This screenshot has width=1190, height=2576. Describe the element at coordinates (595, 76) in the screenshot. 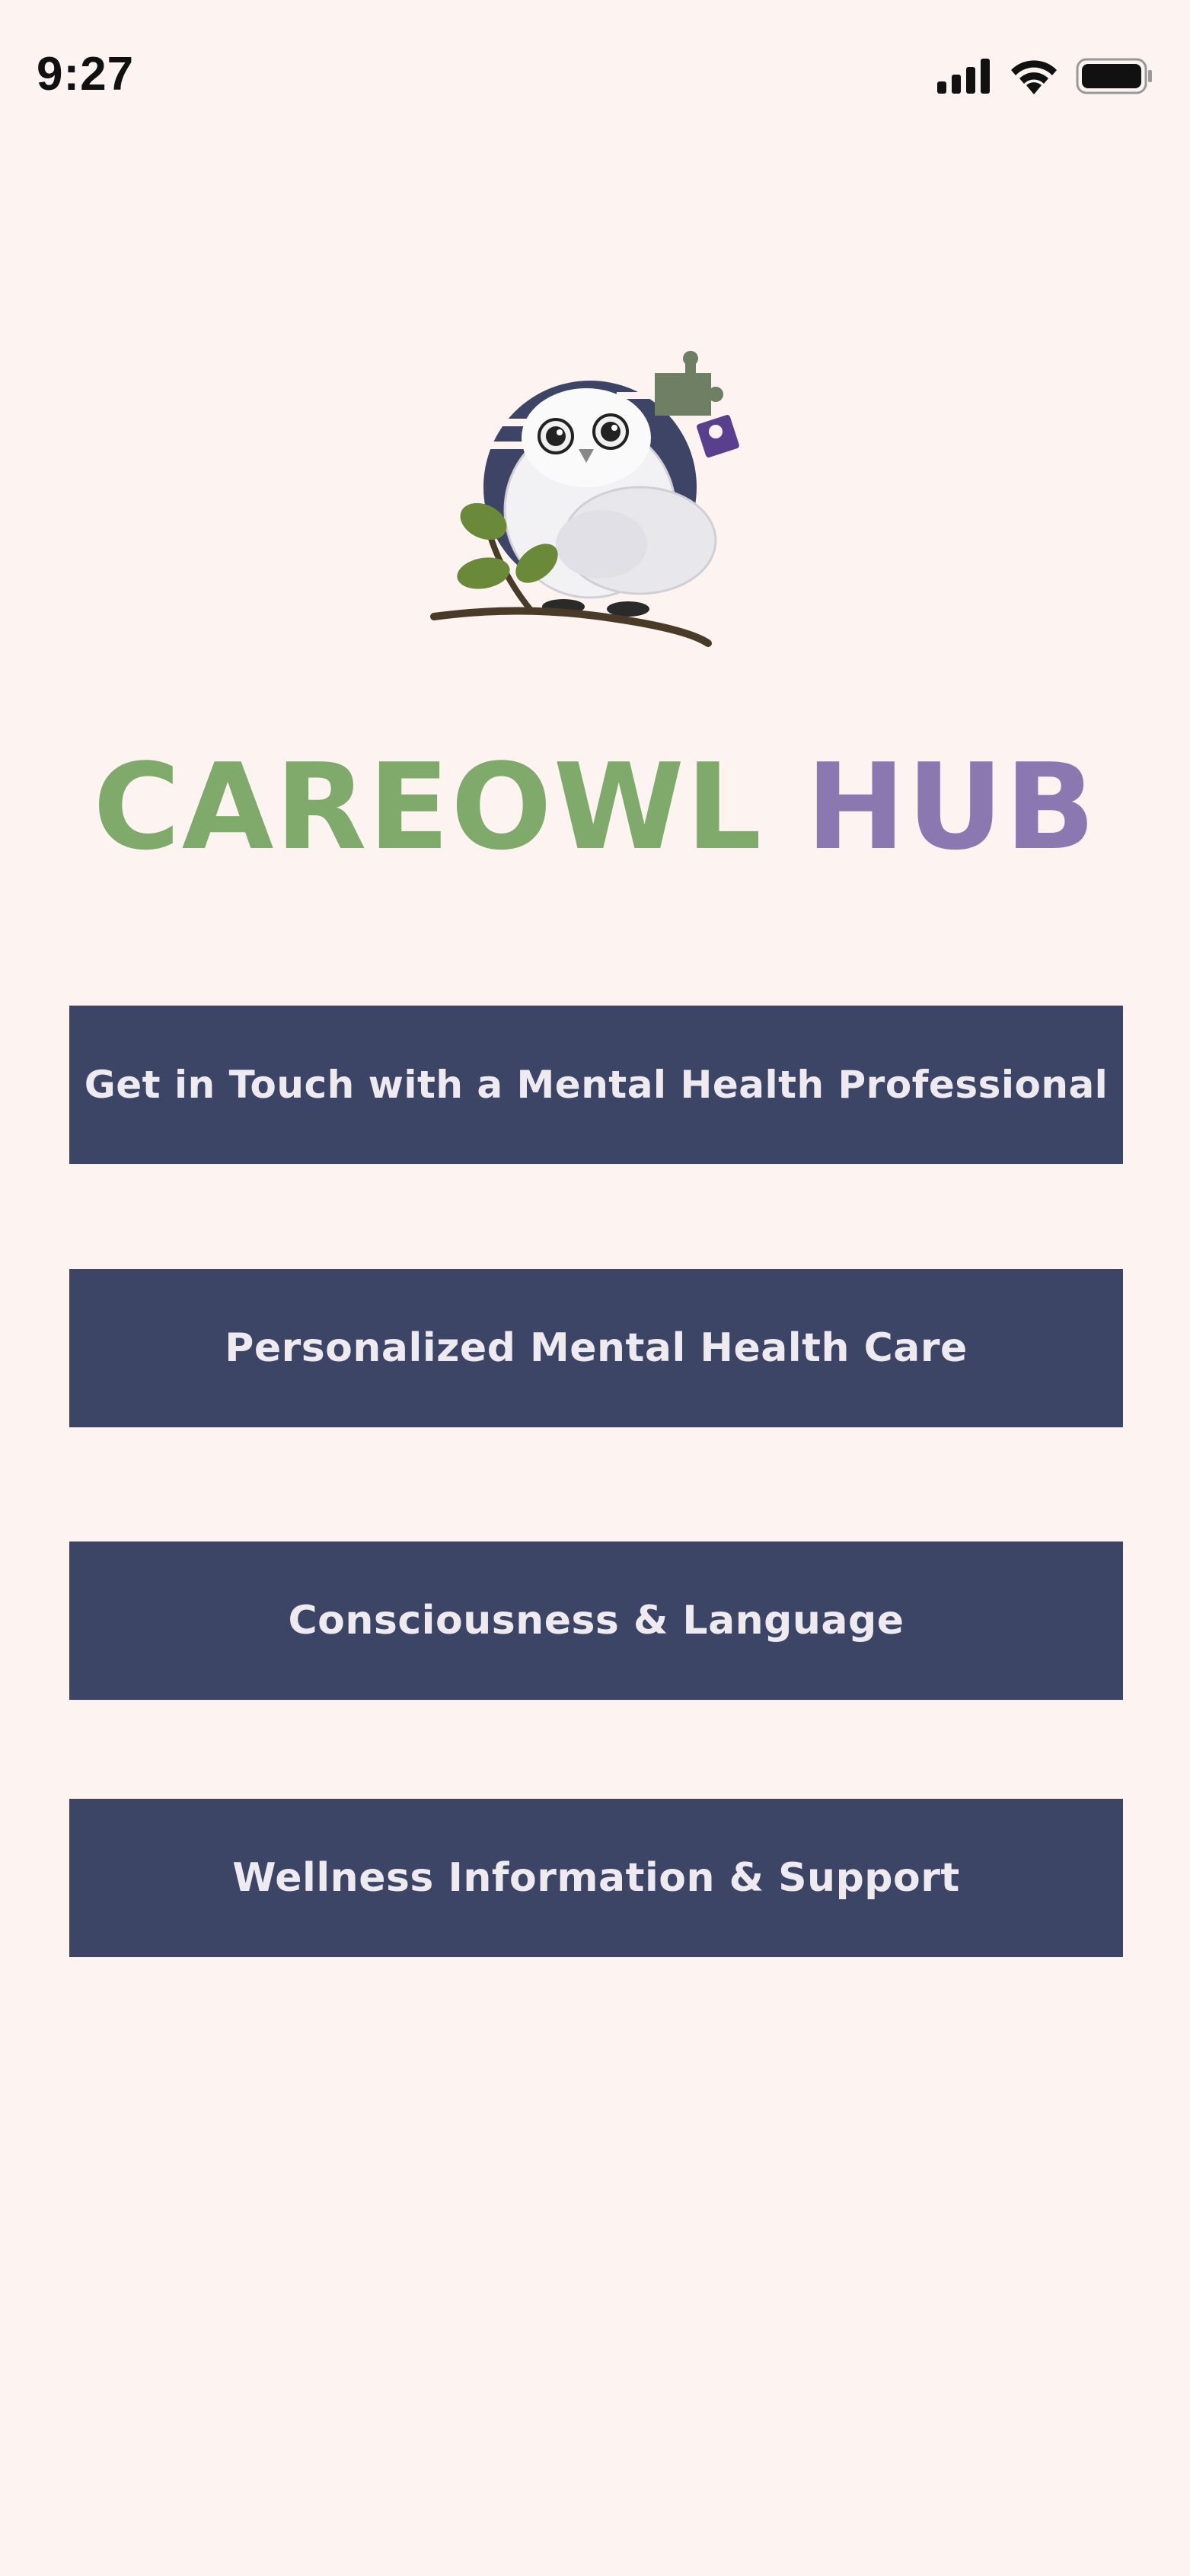

I see `status-bar: 9:27` at that location.